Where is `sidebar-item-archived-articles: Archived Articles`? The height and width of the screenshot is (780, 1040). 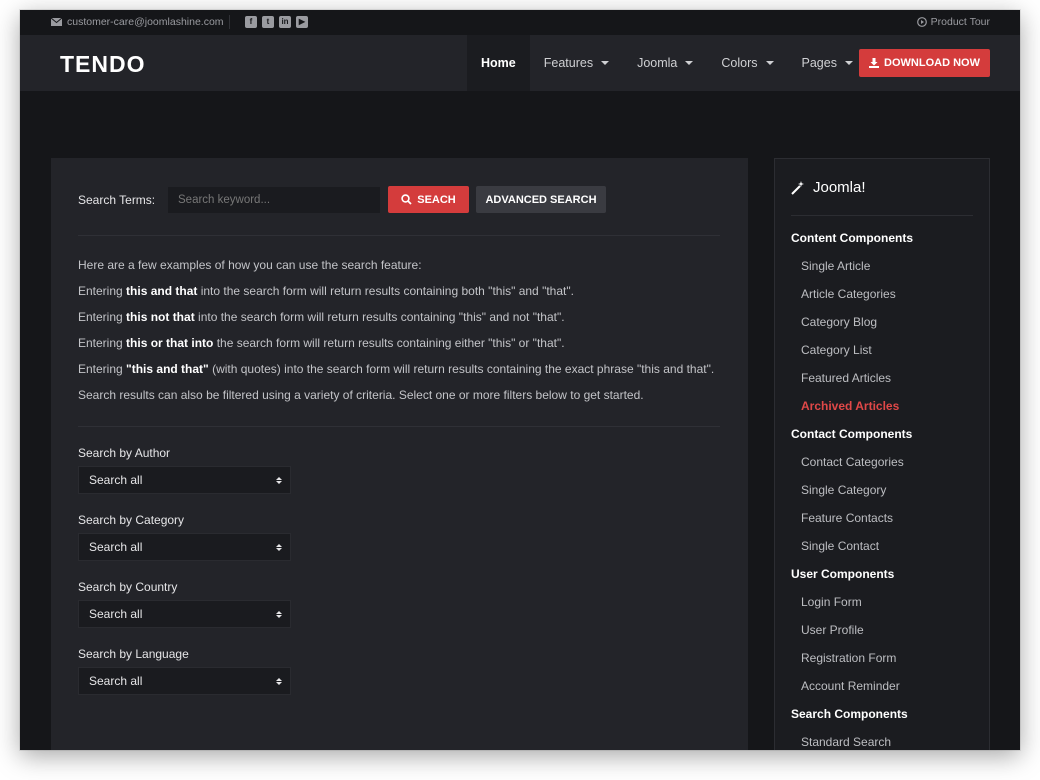 sidebar-item-archived-articles: Archived Articles is located at coordinates (883, 413).